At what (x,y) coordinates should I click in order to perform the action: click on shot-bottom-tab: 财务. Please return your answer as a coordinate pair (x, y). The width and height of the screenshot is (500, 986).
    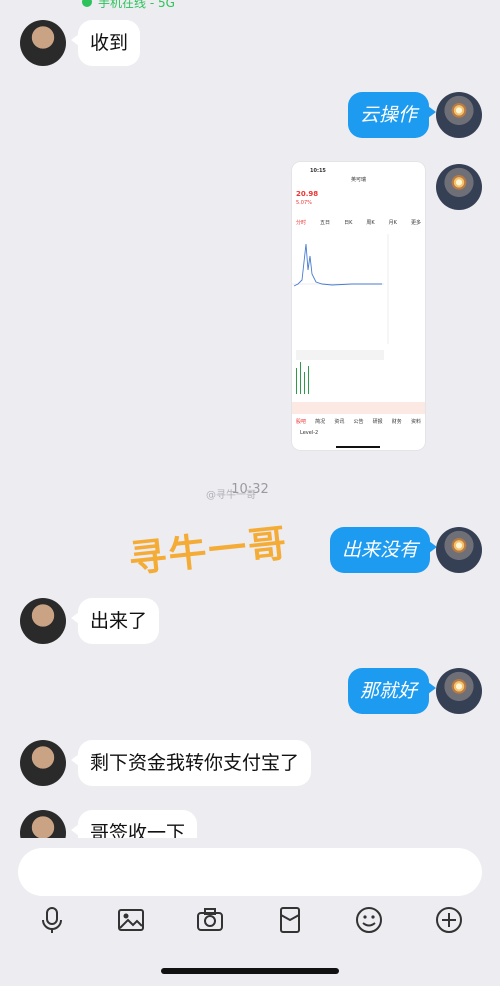
    Looking at the image, I should click on (396, 422).